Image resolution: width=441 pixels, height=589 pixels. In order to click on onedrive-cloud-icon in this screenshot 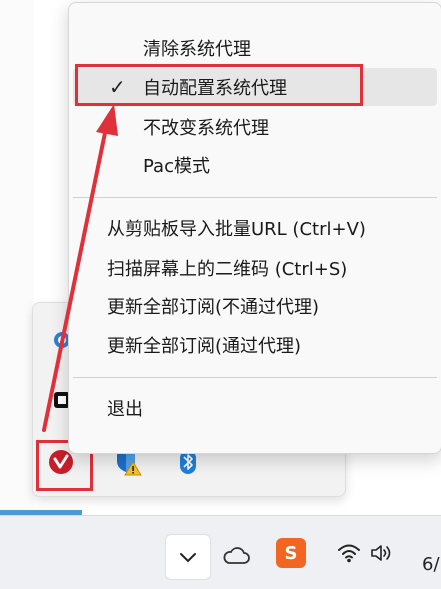, I will do `click(236, 556)`.